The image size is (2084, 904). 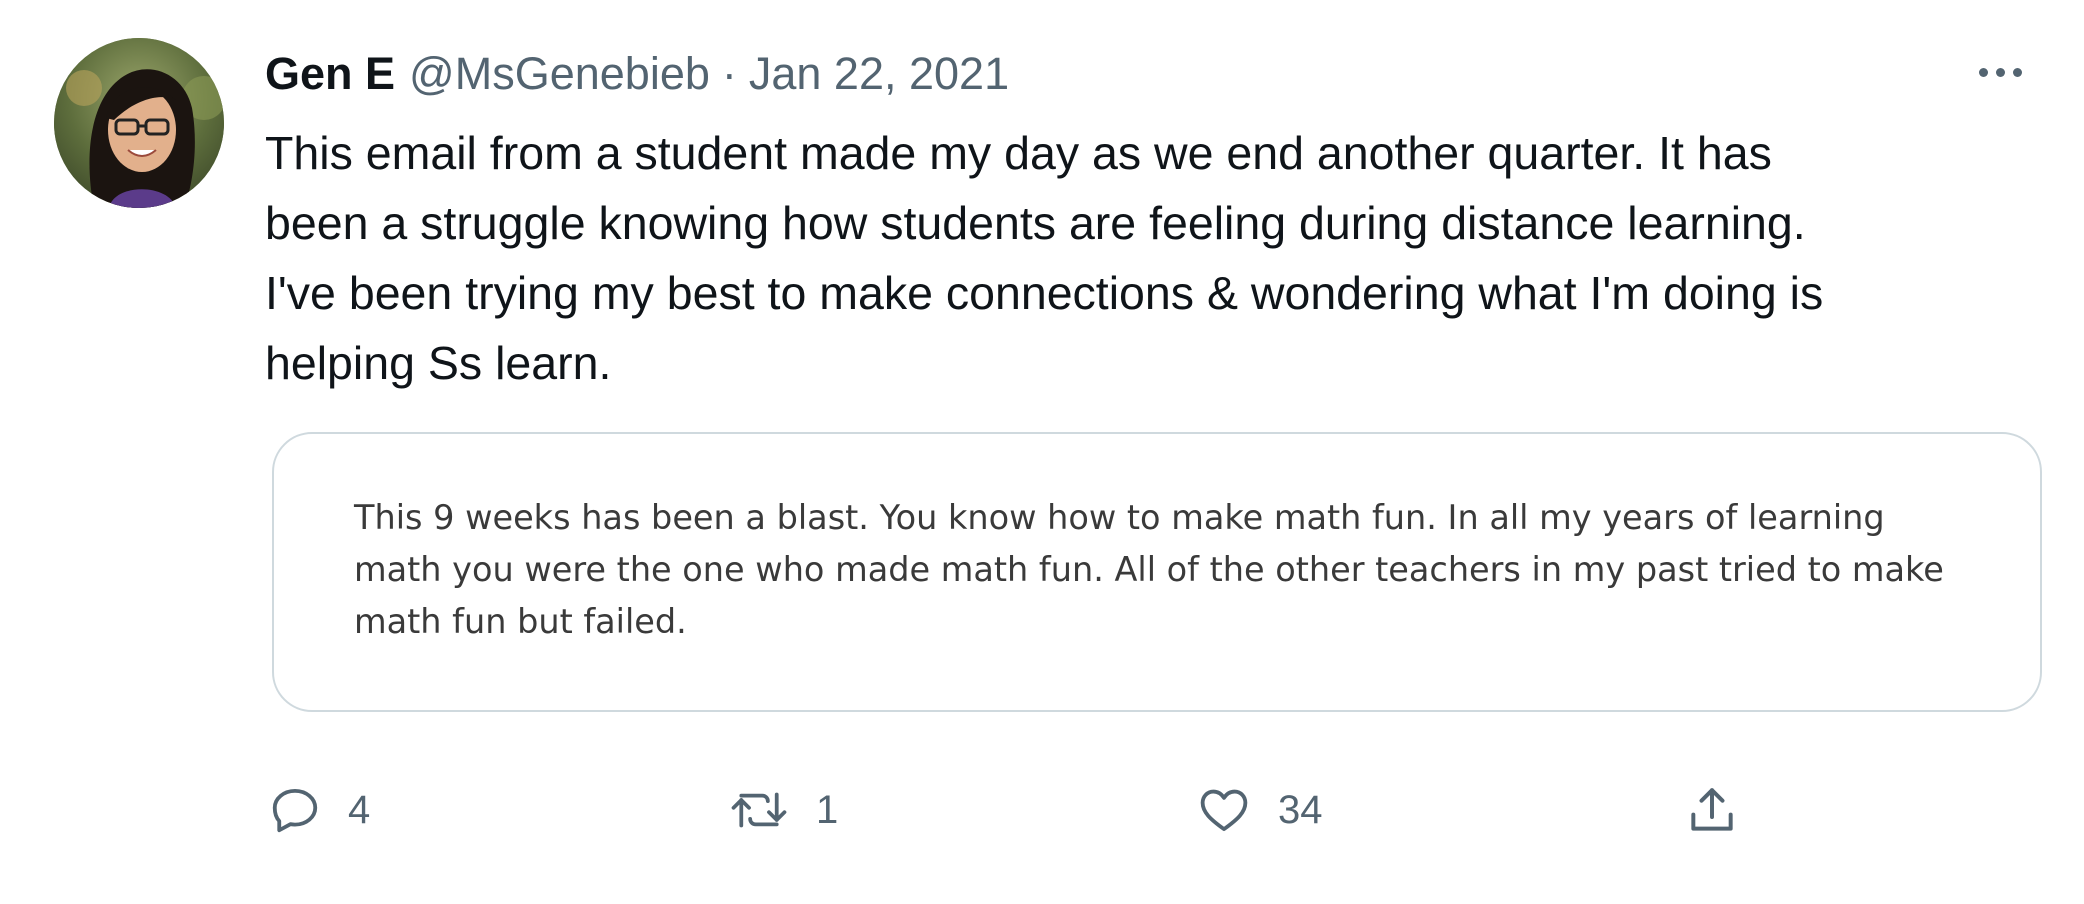 I want to click on share-icon, so click(x=1712, y=810).